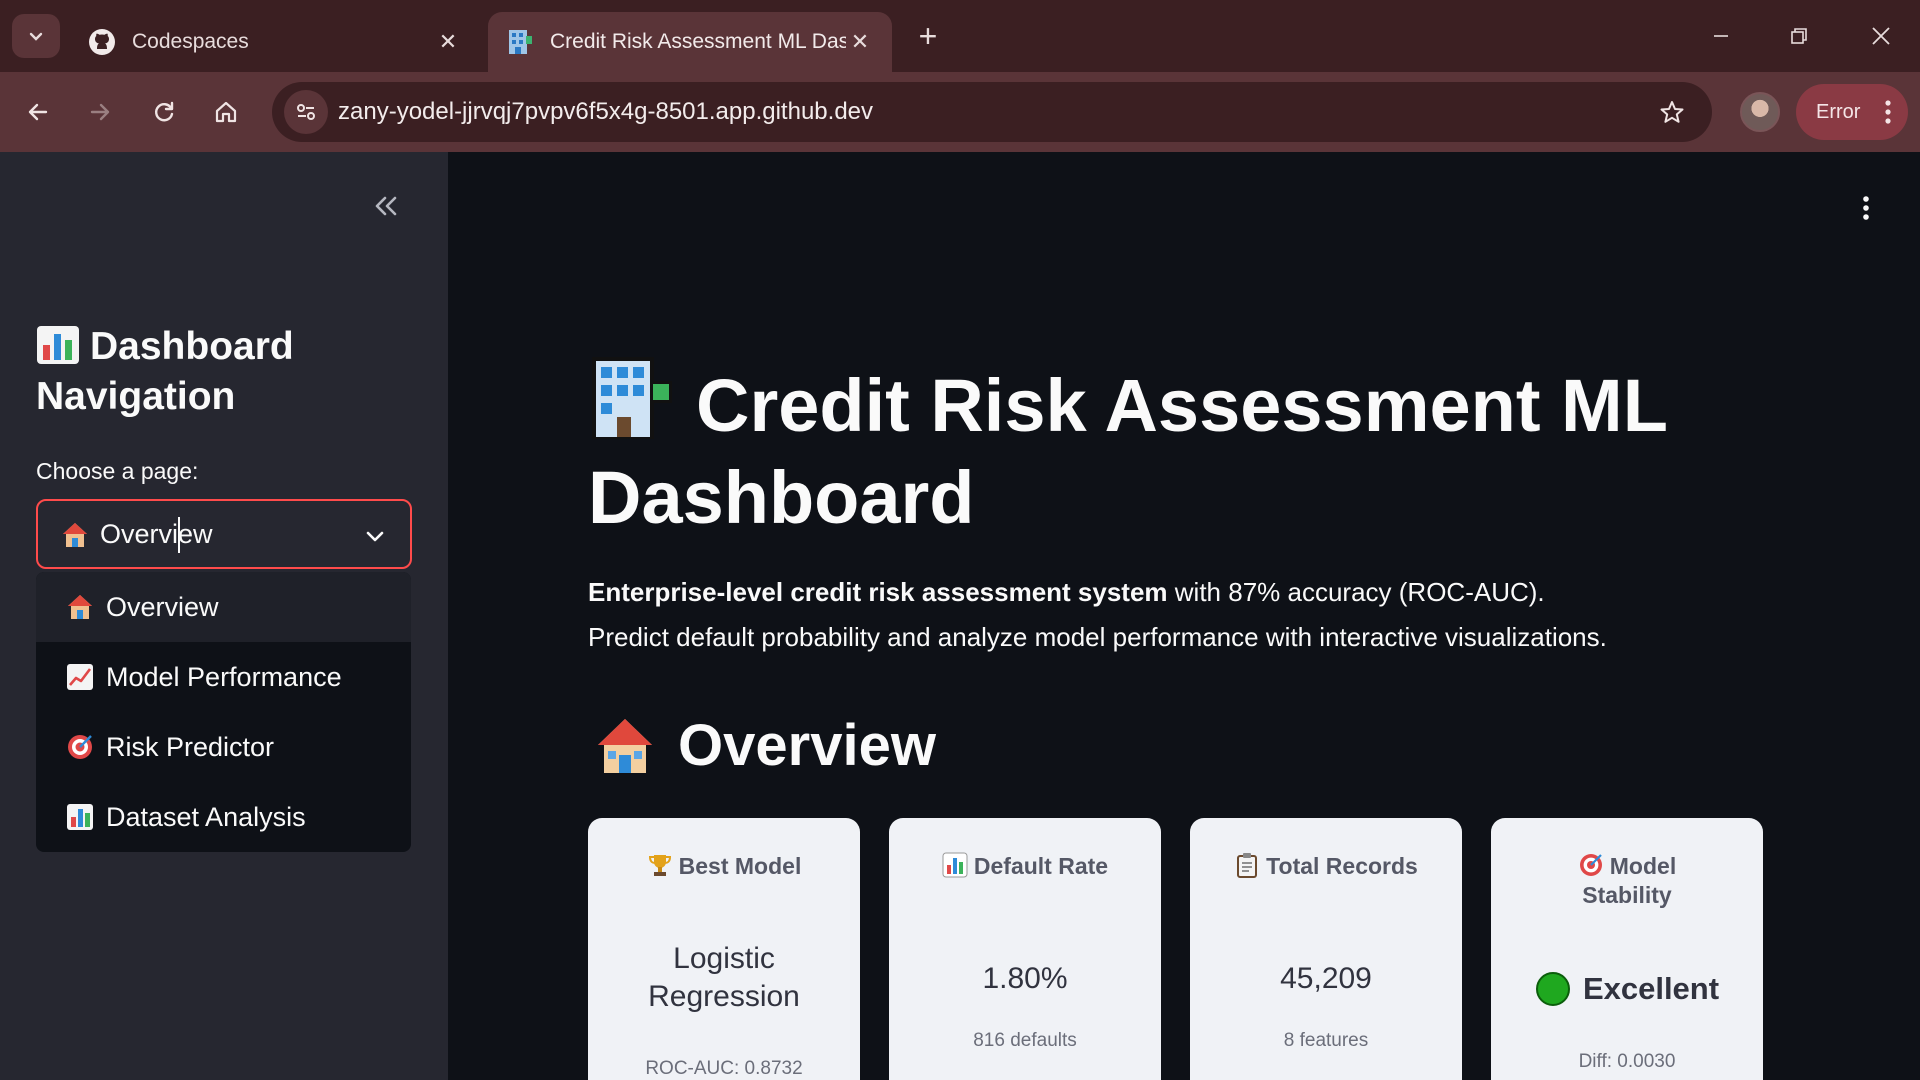  What do you see at coordinates (1838, 111) in the screenshot?
I see `error-label: Error` at bounding box center [1838, 111].